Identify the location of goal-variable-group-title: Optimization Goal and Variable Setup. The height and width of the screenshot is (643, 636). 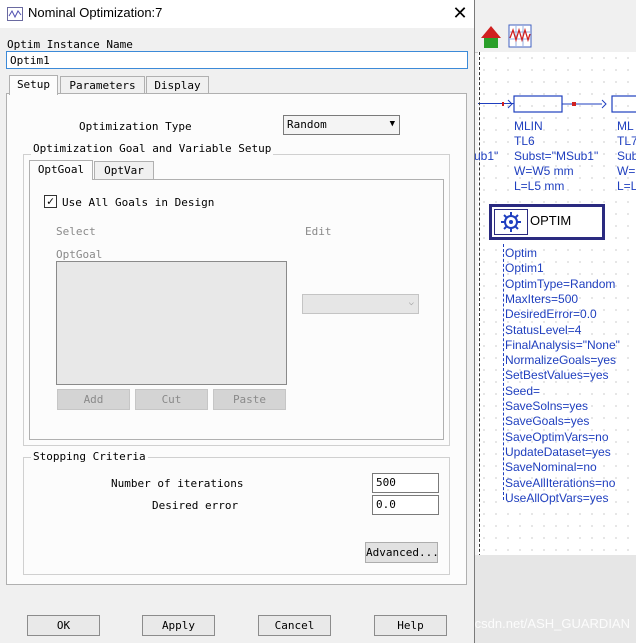
(152, 148).